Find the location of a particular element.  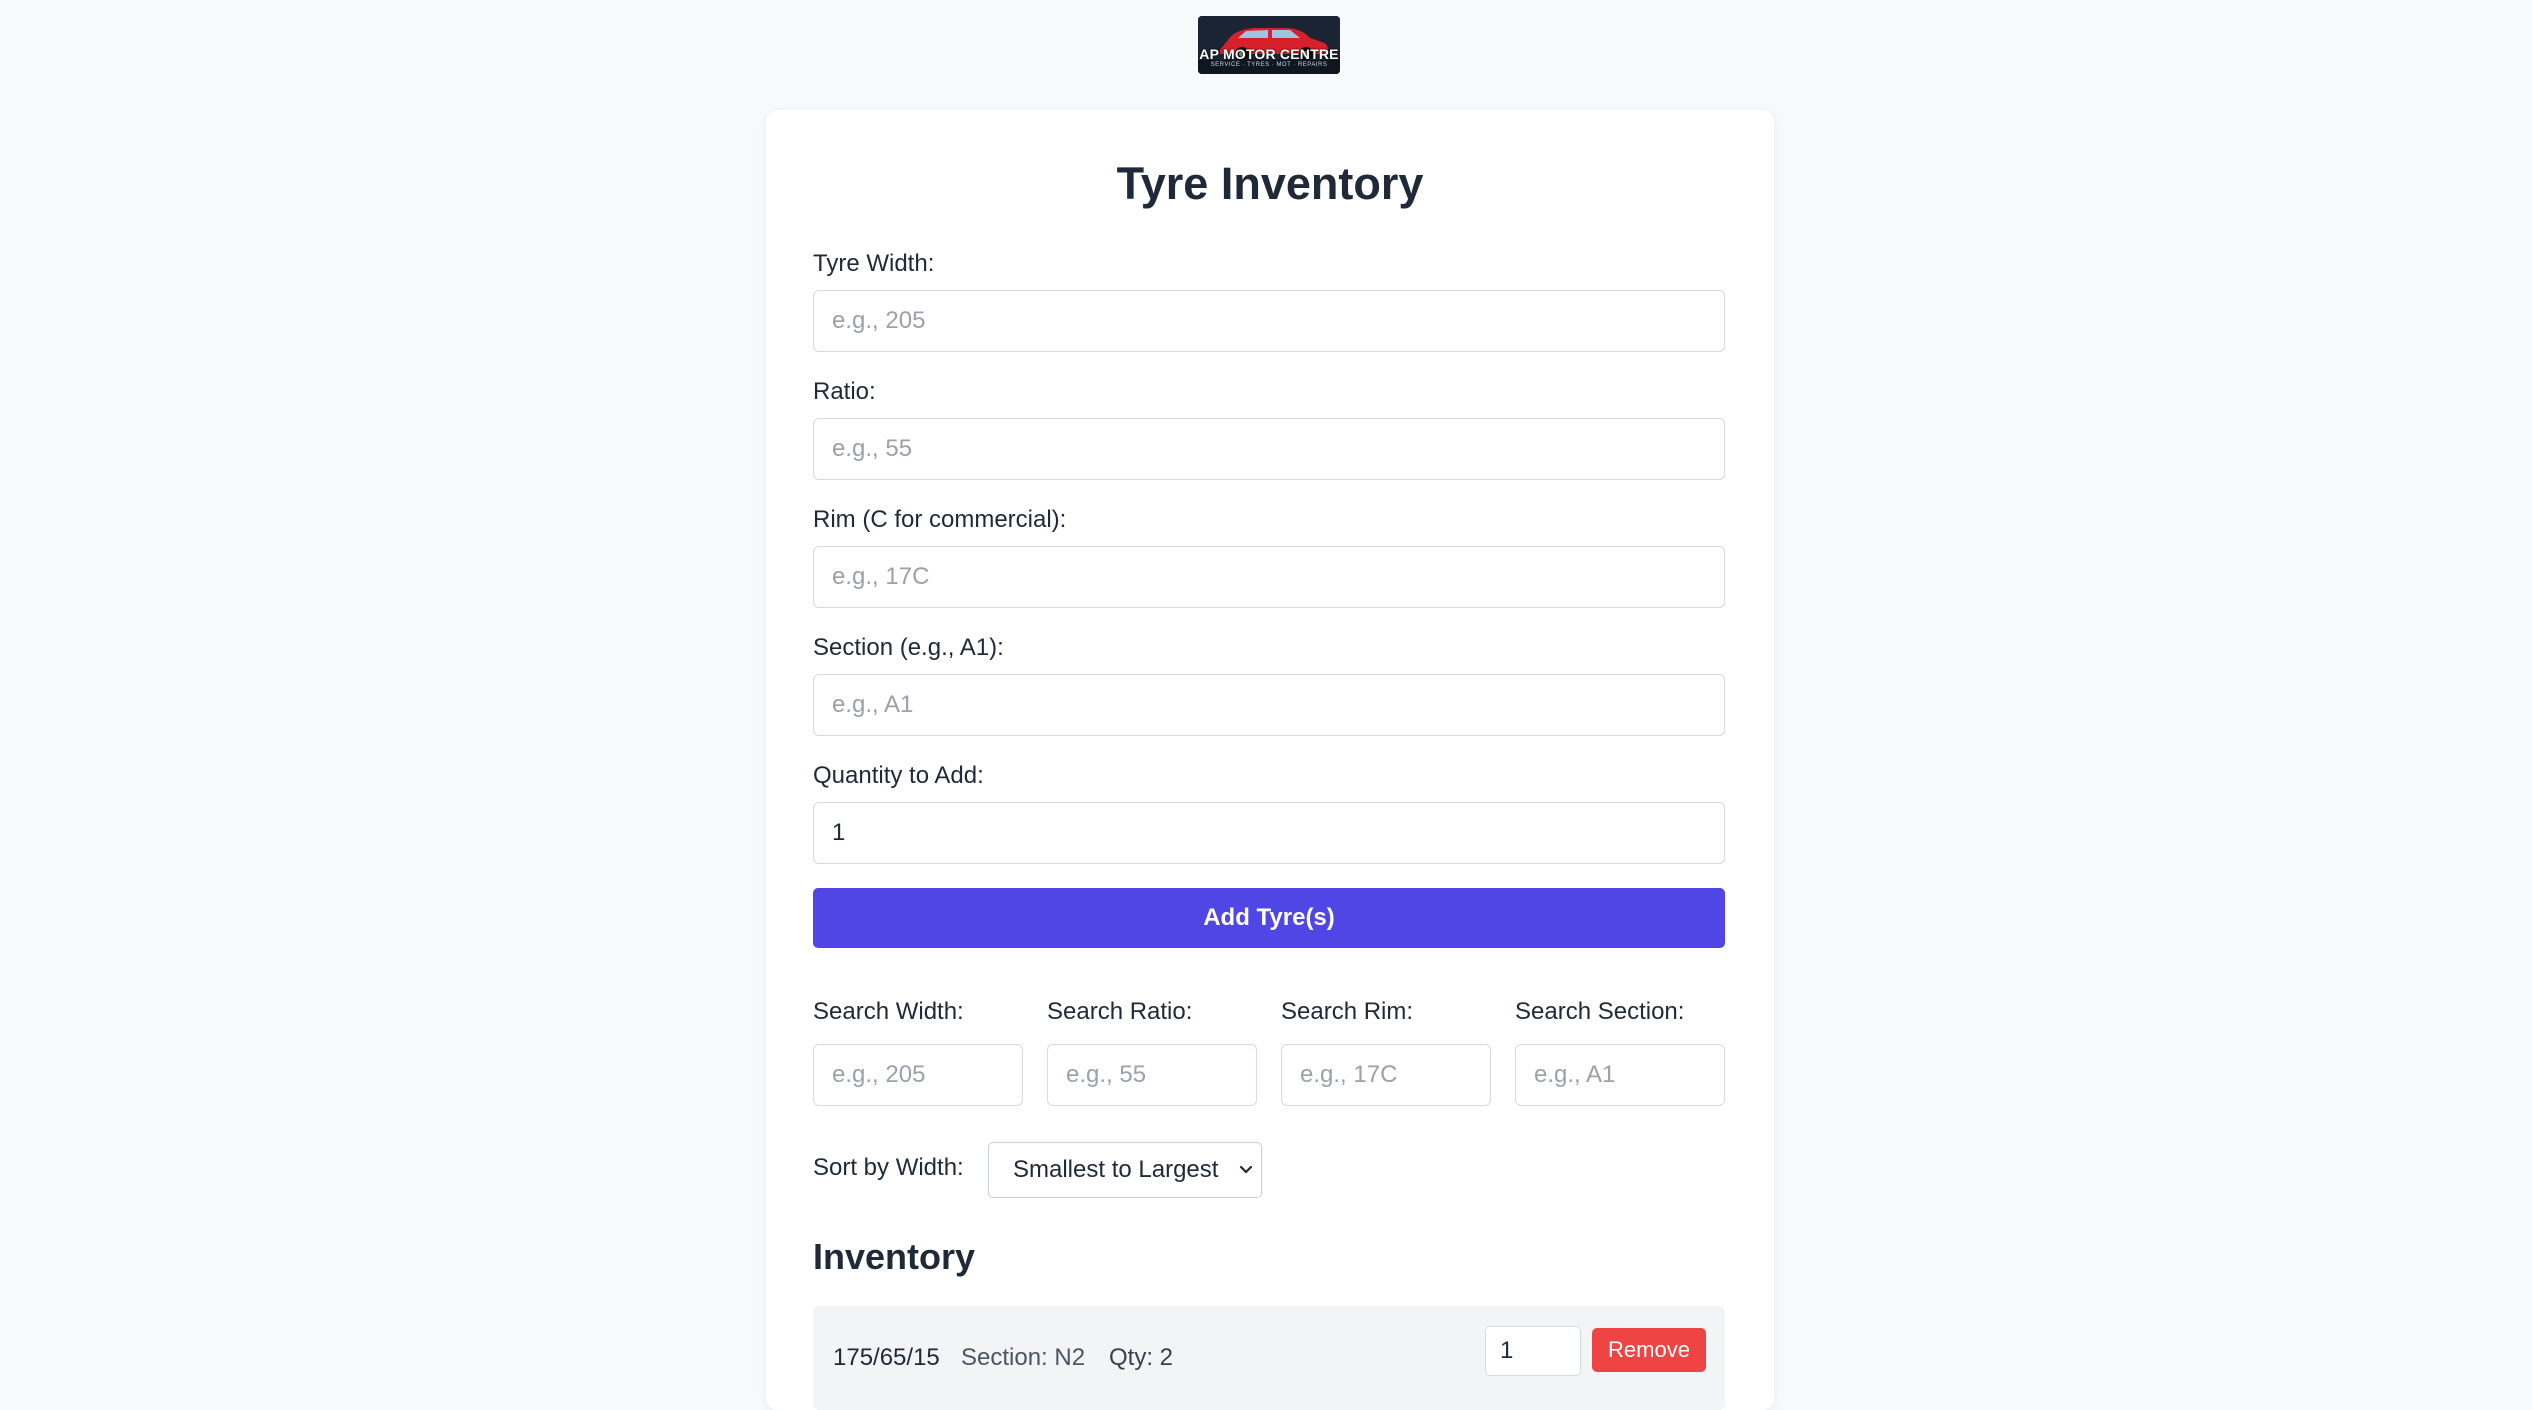

search-width-input is located at coordinates (918, 1075).